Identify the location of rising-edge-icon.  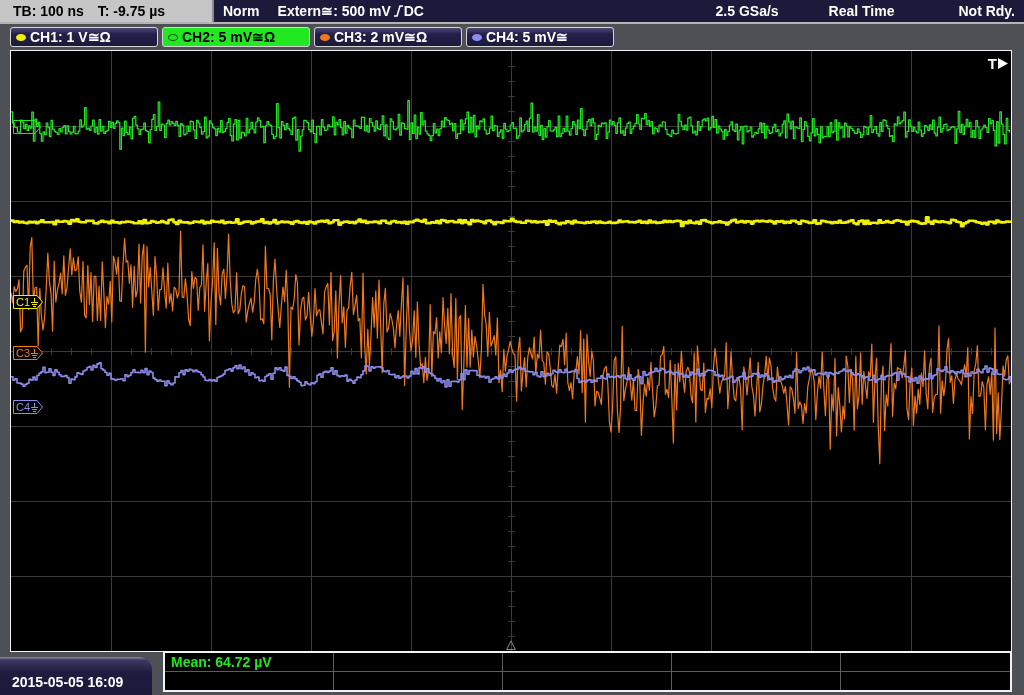
(398, 11).